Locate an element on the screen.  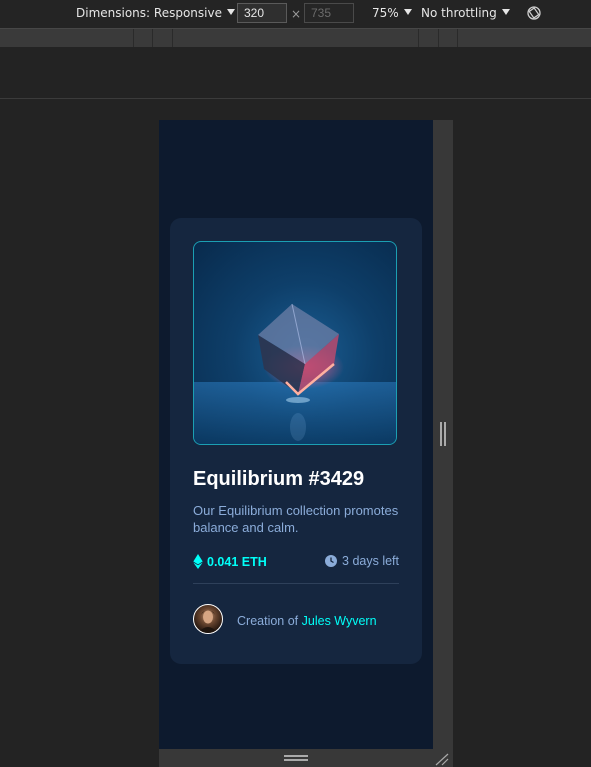
times-symbol: × is located at coordinates (296, 14).